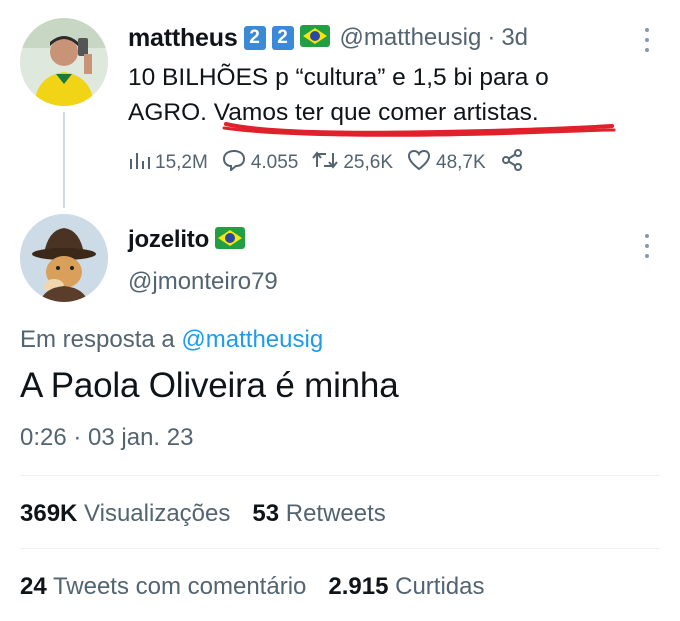 Image resolution: width=680 pixels, height=621 pixels. I want to click on likes-stat: 2.915 Curtidas, so click(406, 587).